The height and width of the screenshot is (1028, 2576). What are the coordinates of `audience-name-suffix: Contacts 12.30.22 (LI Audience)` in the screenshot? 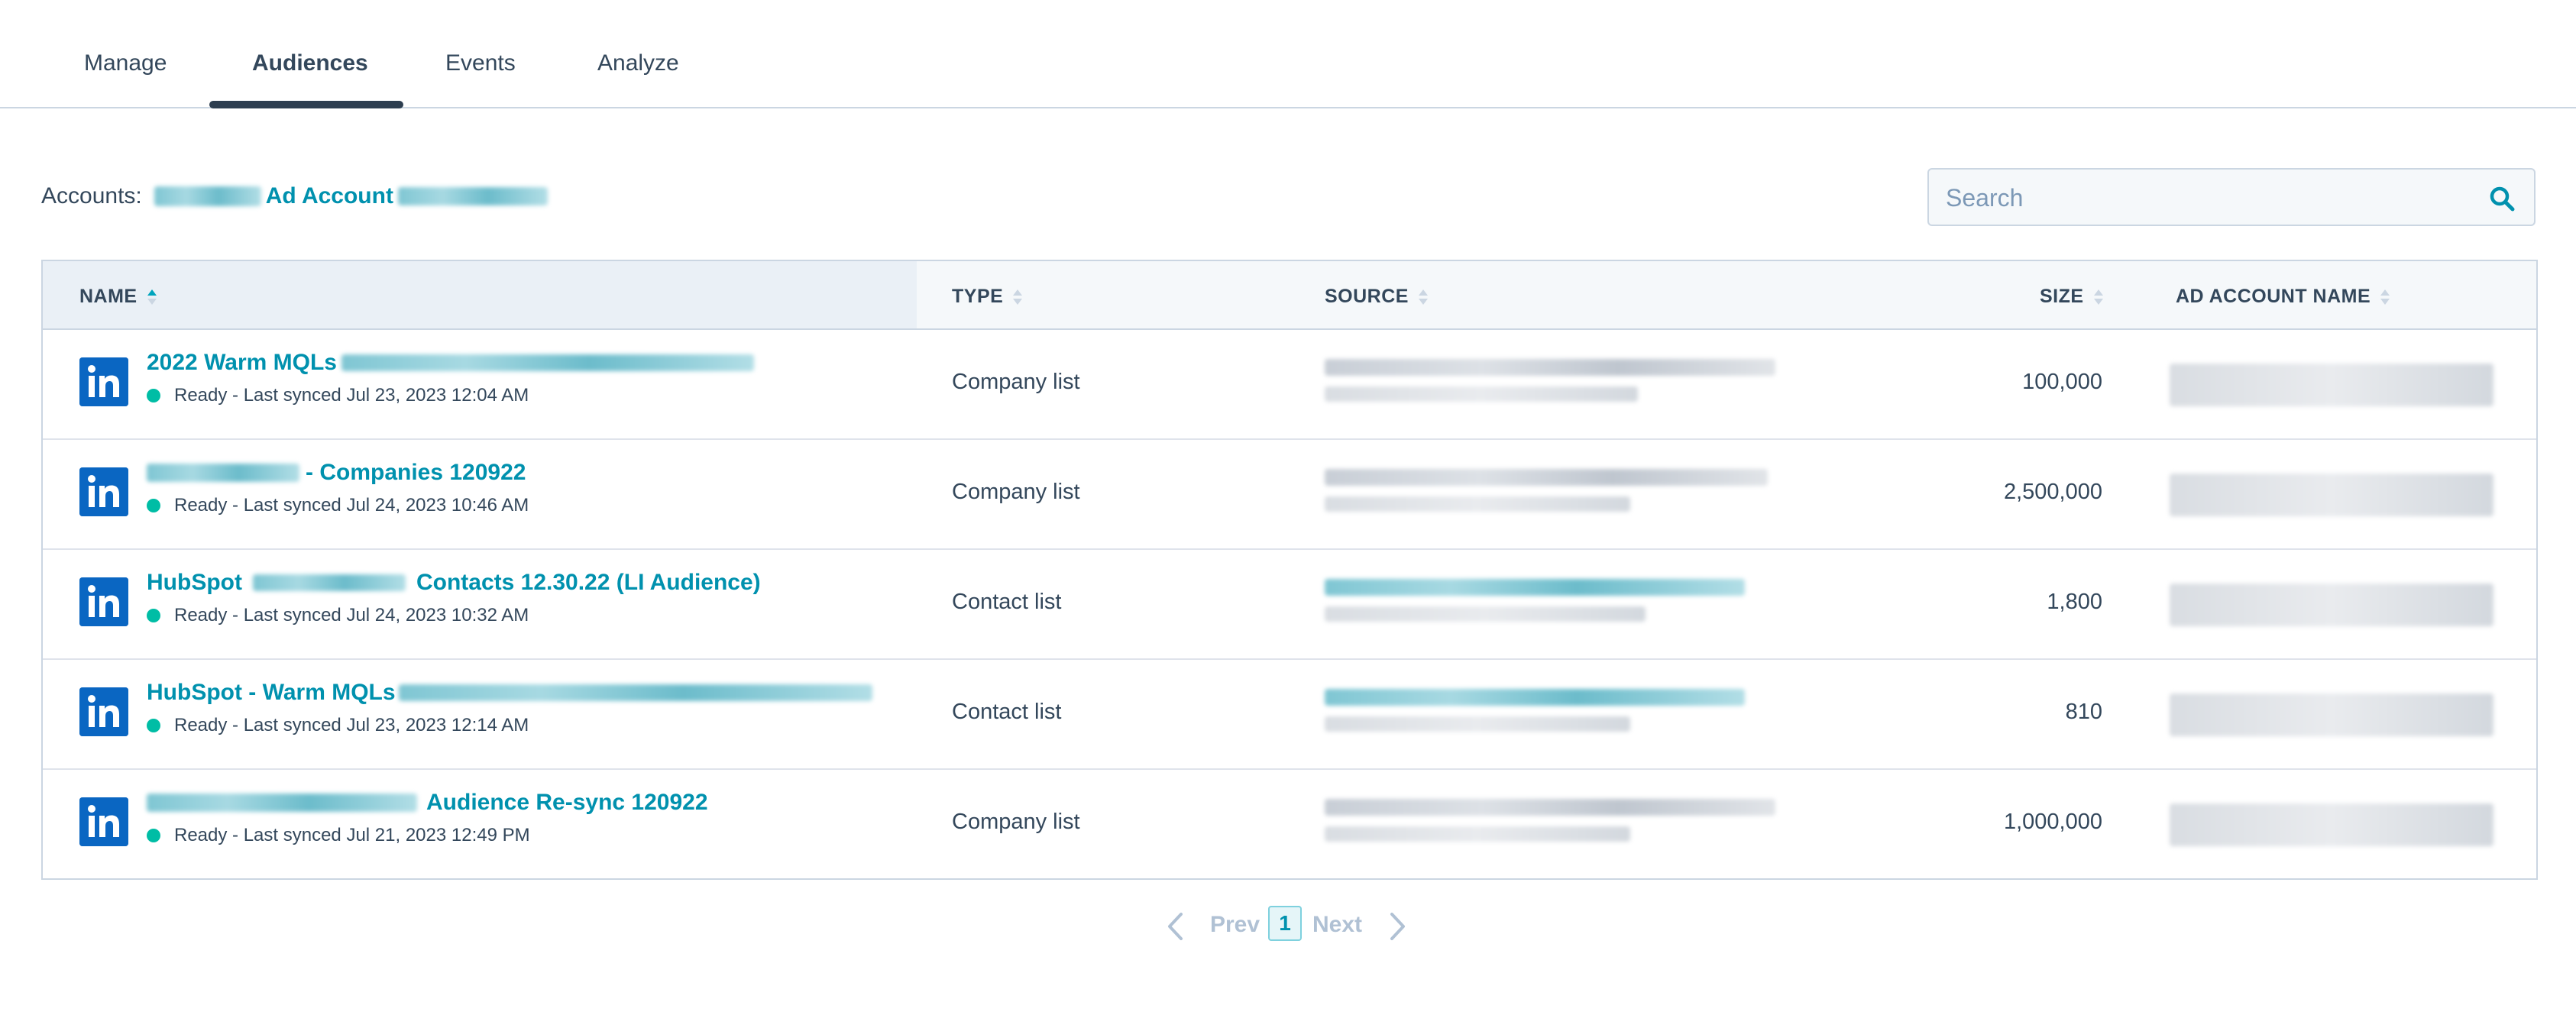 It's located at (588, 582).